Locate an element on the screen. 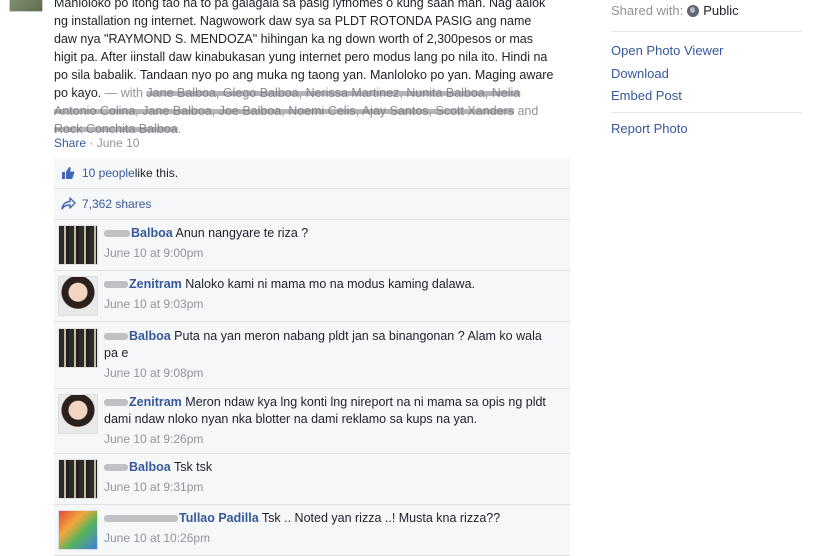  comment-time: June 10 at 9:08pm is located at coordinates (324, 373).